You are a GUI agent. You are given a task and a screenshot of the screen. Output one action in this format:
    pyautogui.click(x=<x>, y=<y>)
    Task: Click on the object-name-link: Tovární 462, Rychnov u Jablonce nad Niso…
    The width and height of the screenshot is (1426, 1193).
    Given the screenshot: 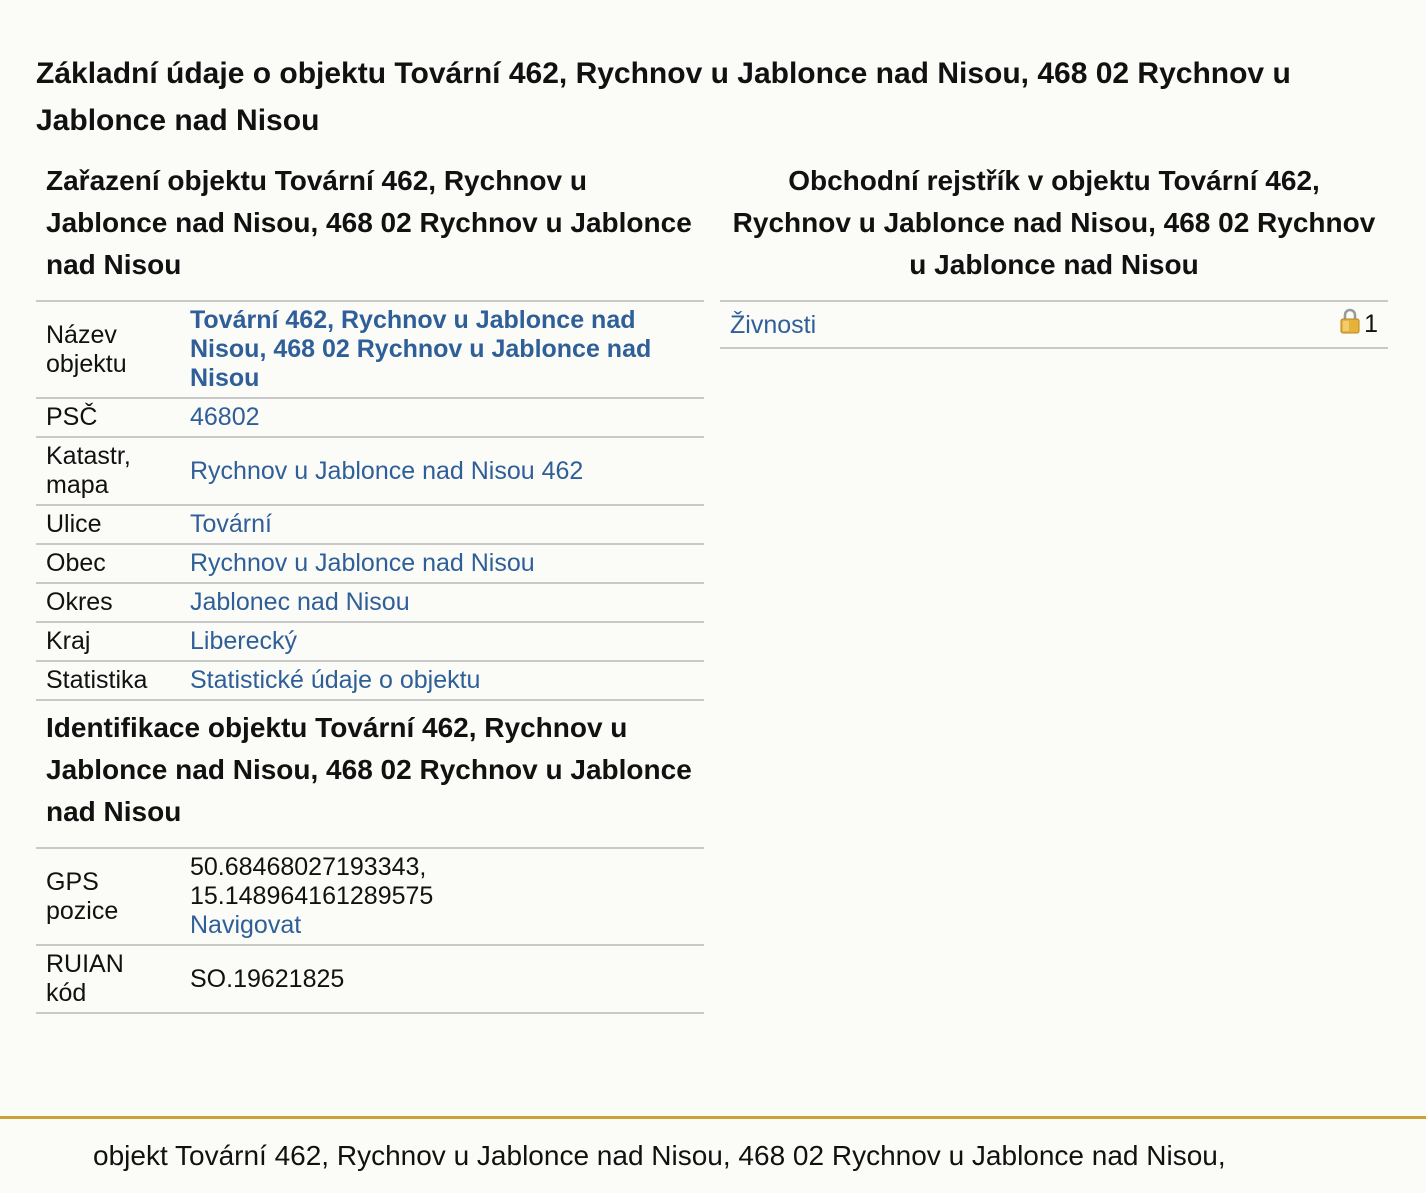 What is the action you would take?
    pyautogui.click(x=420, y=349)
    